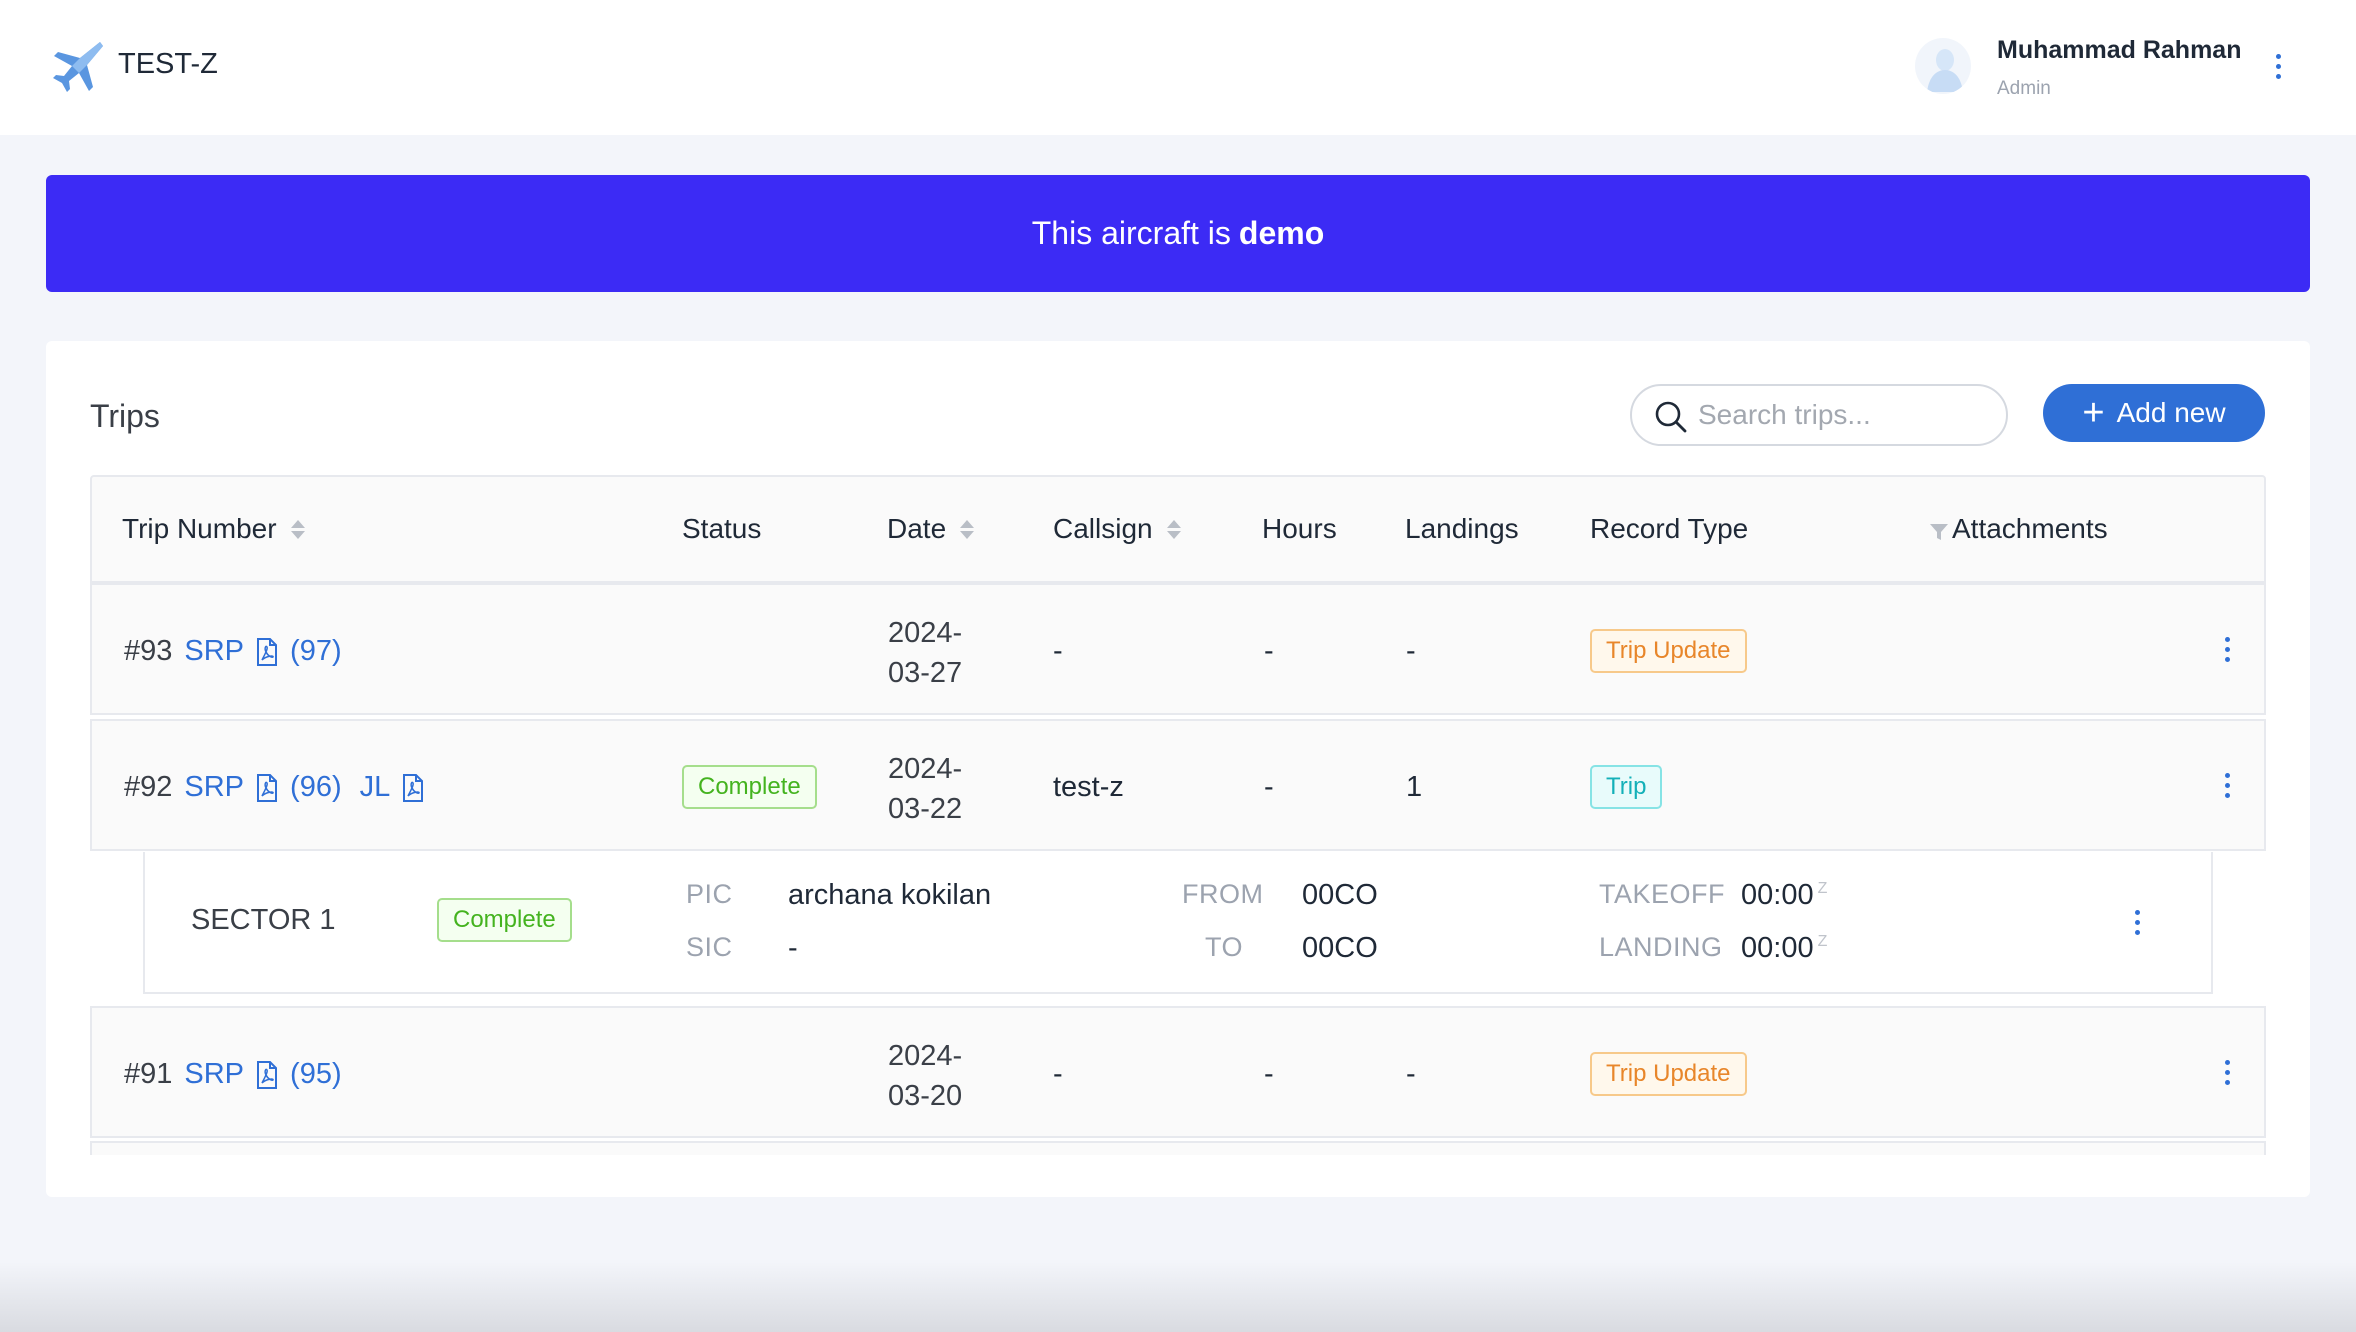 The image size is (2356, 1332). What do you see at coordinates (1224, 947) in the screenshot?
I see `to-label: TO` at bounding box center [1224, 947].